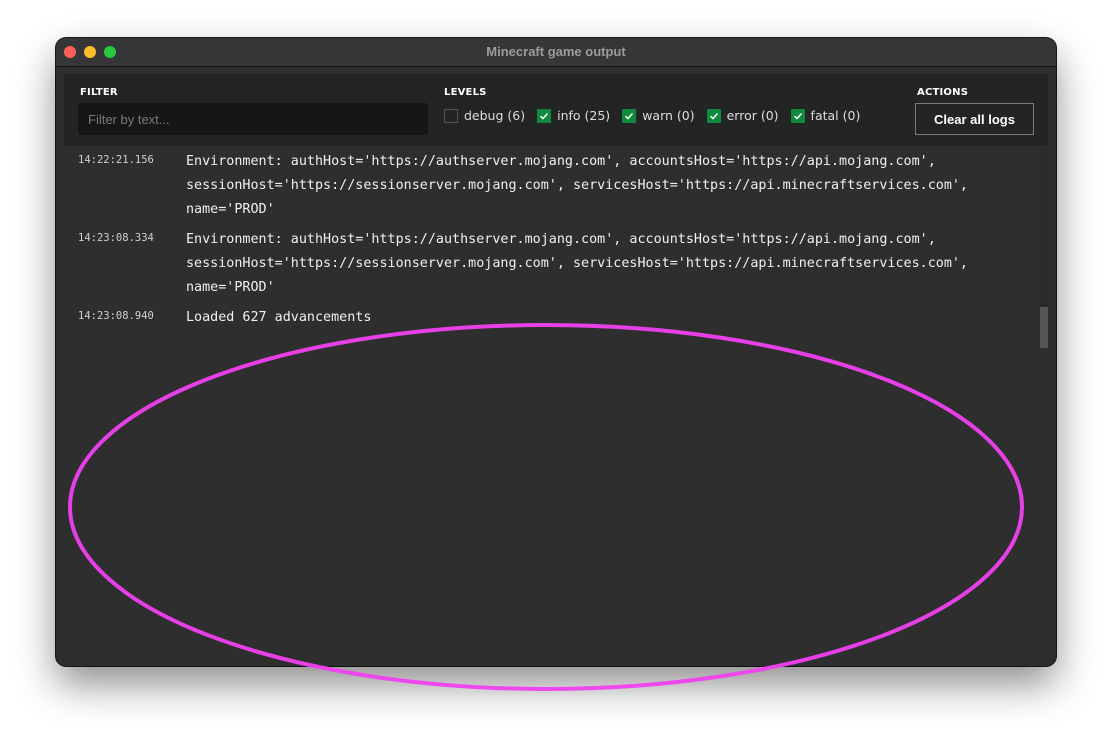  I want to click on level-label: fatal (0), so click(835, 115).